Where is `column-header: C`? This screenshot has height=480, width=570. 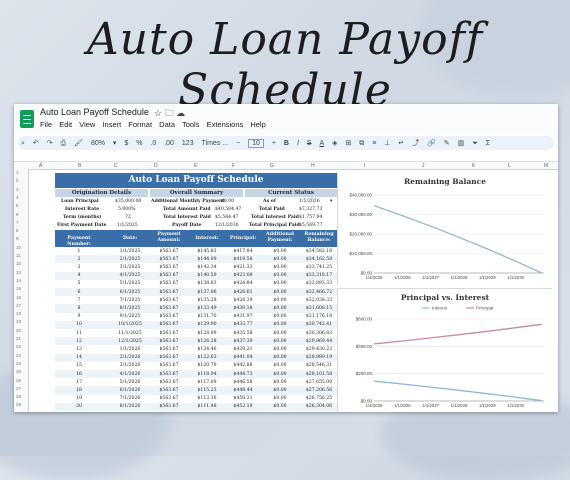 column-header: C is located at coordinates (116, 166).